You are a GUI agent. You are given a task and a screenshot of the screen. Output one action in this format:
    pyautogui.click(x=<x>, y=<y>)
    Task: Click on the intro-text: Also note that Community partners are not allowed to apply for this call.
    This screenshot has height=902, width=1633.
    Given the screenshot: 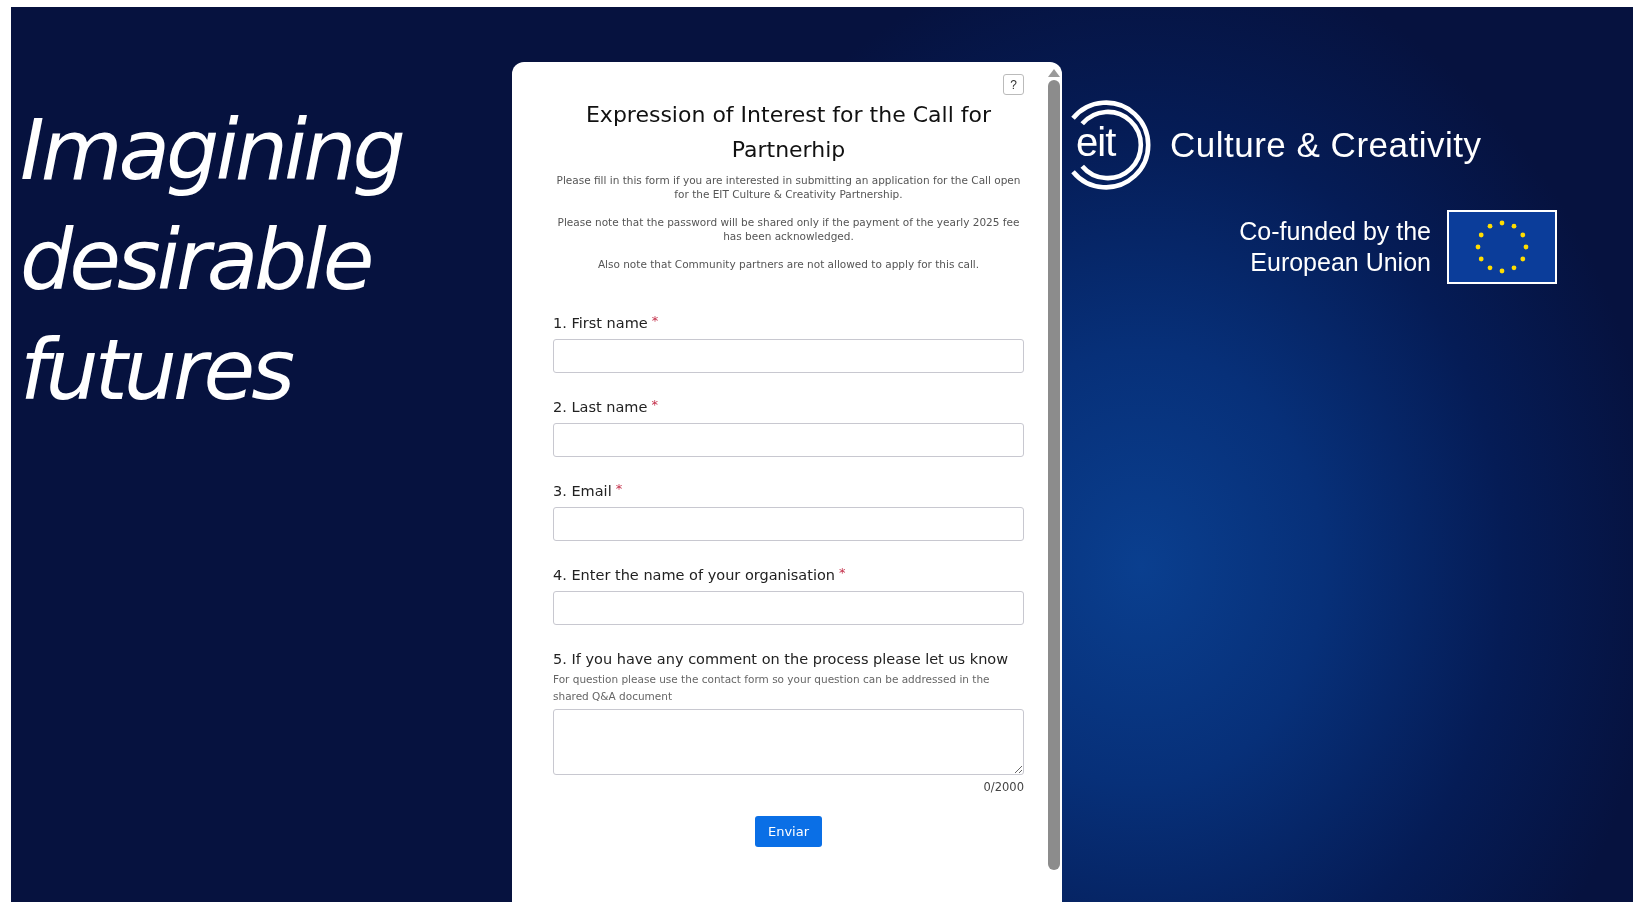 What is the action you would take?
    pyautogui.click(x=788, y=264)
    